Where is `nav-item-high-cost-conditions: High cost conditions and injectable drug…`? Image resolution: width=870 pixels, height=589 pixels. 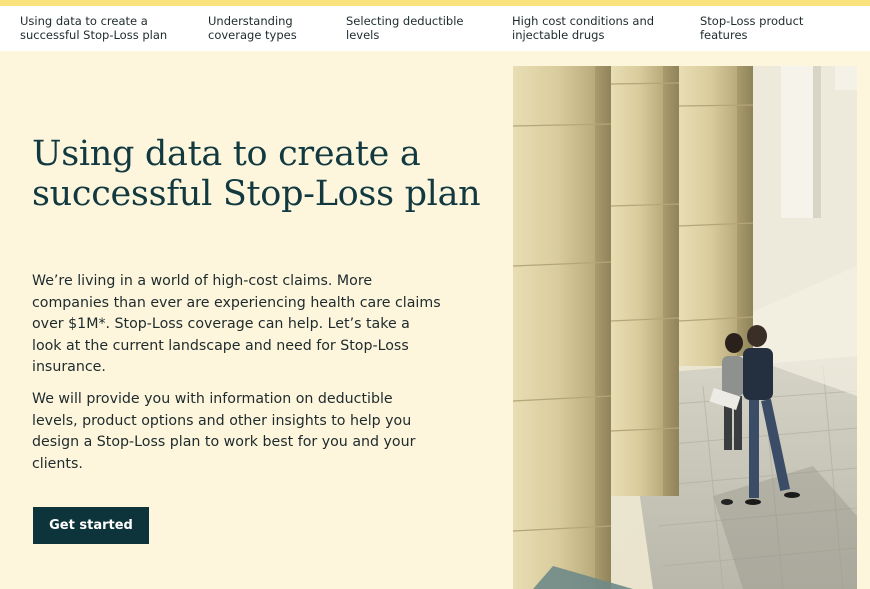
nav-item-high-cost-conditions: High cost conditions and injectable drug… is located at coordinates (584, 28).